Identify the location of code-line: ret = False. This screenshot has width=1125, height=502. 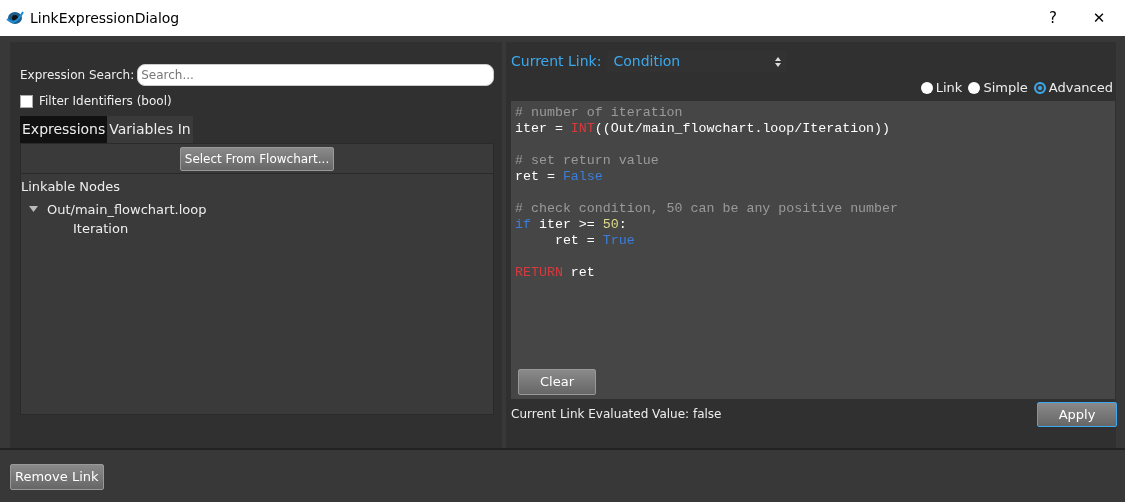
(559, 176).